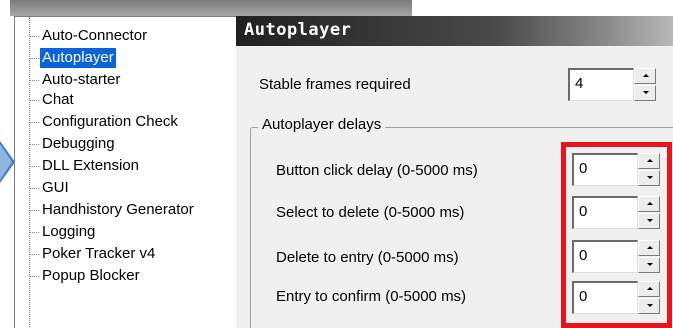 The image size is (673, 328). I want to click on autoplayer-delays-title: Autoplayer delays, so click(322, 124).